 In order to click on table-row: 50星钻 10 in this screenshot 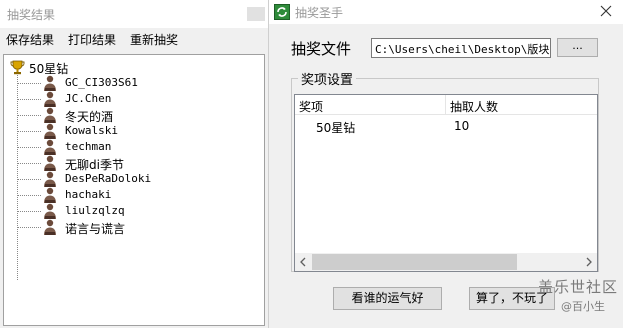, I will do `click(446, 126)`.